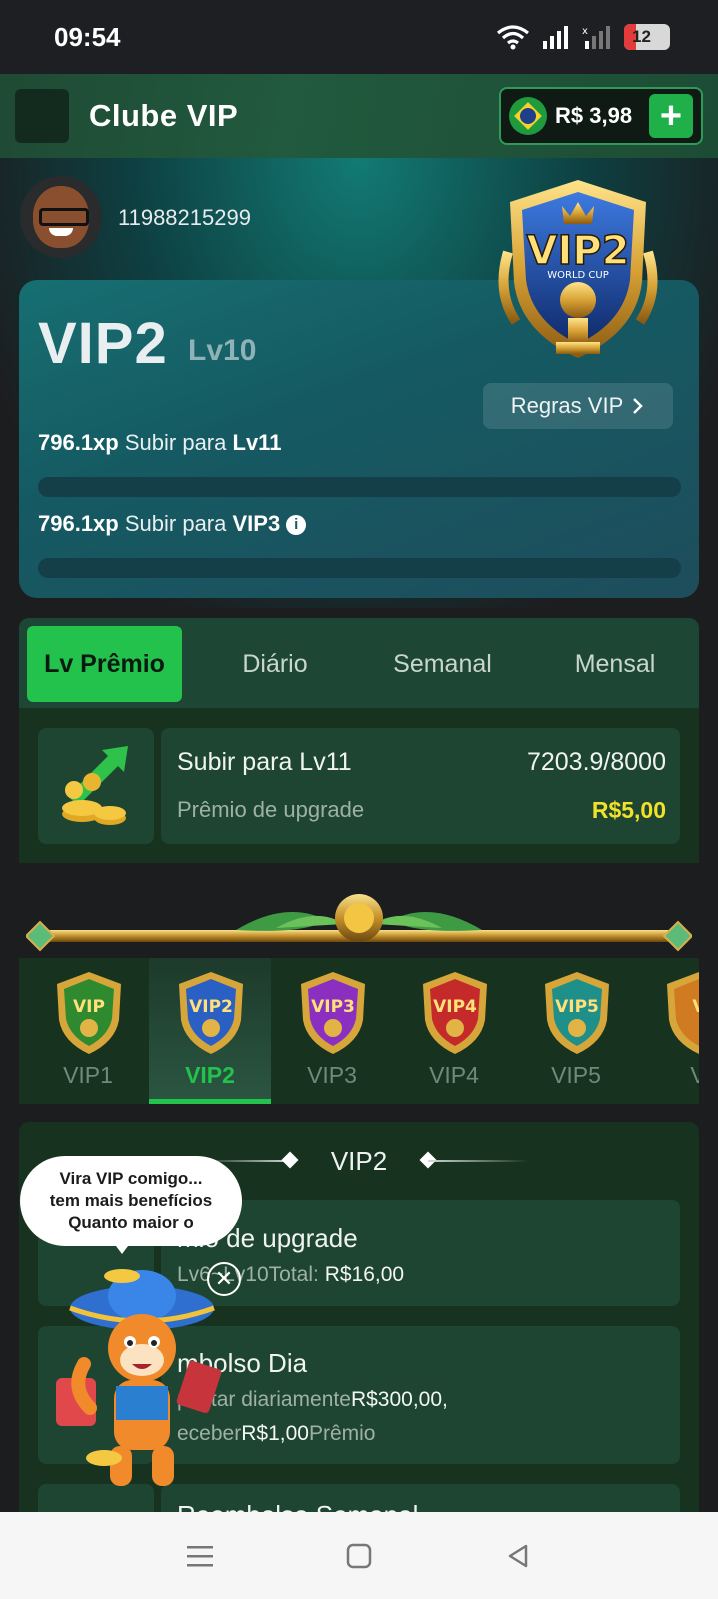 The image size is (718, 1599). Describe the element at coordinates (628, 810) in the screenshot. I see `reward-value: R$5,00` at that location.